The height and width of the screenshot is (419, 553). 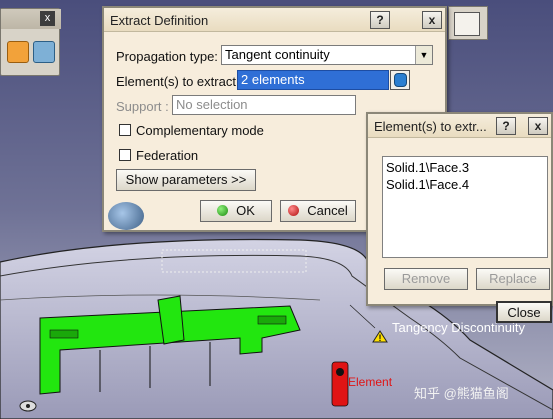 I want to click on elements-help-button: ?, so click(x=506, y=126).